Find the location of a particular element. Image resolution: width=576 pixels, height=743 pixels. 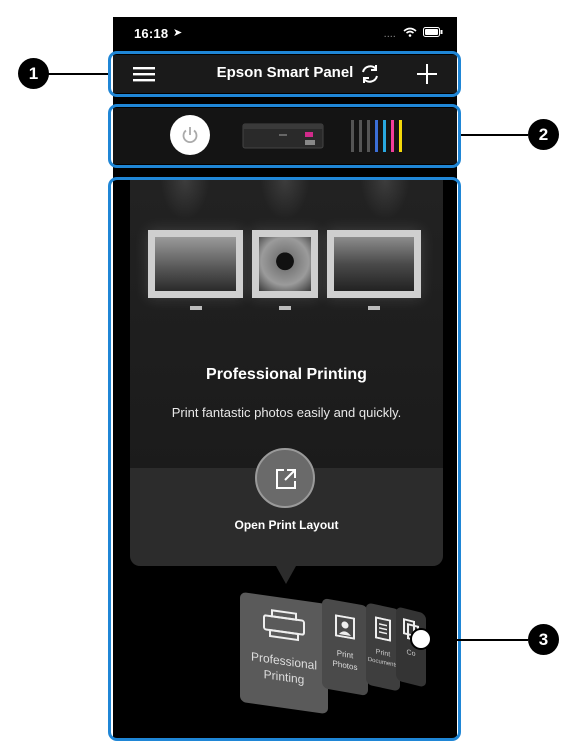

callout-target-dot is located at coordinates (421, 639).